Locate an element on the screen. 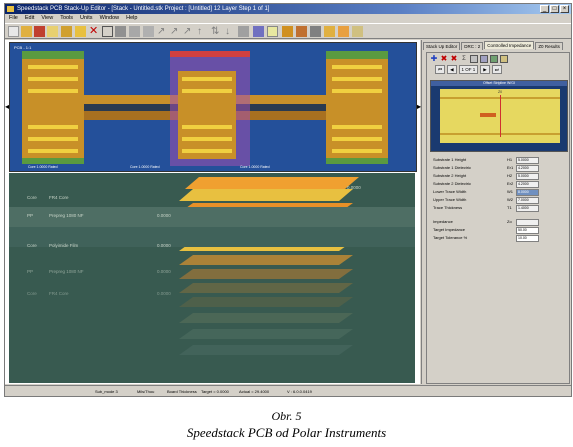  new-file-icon is located at coordinates (13, 31).